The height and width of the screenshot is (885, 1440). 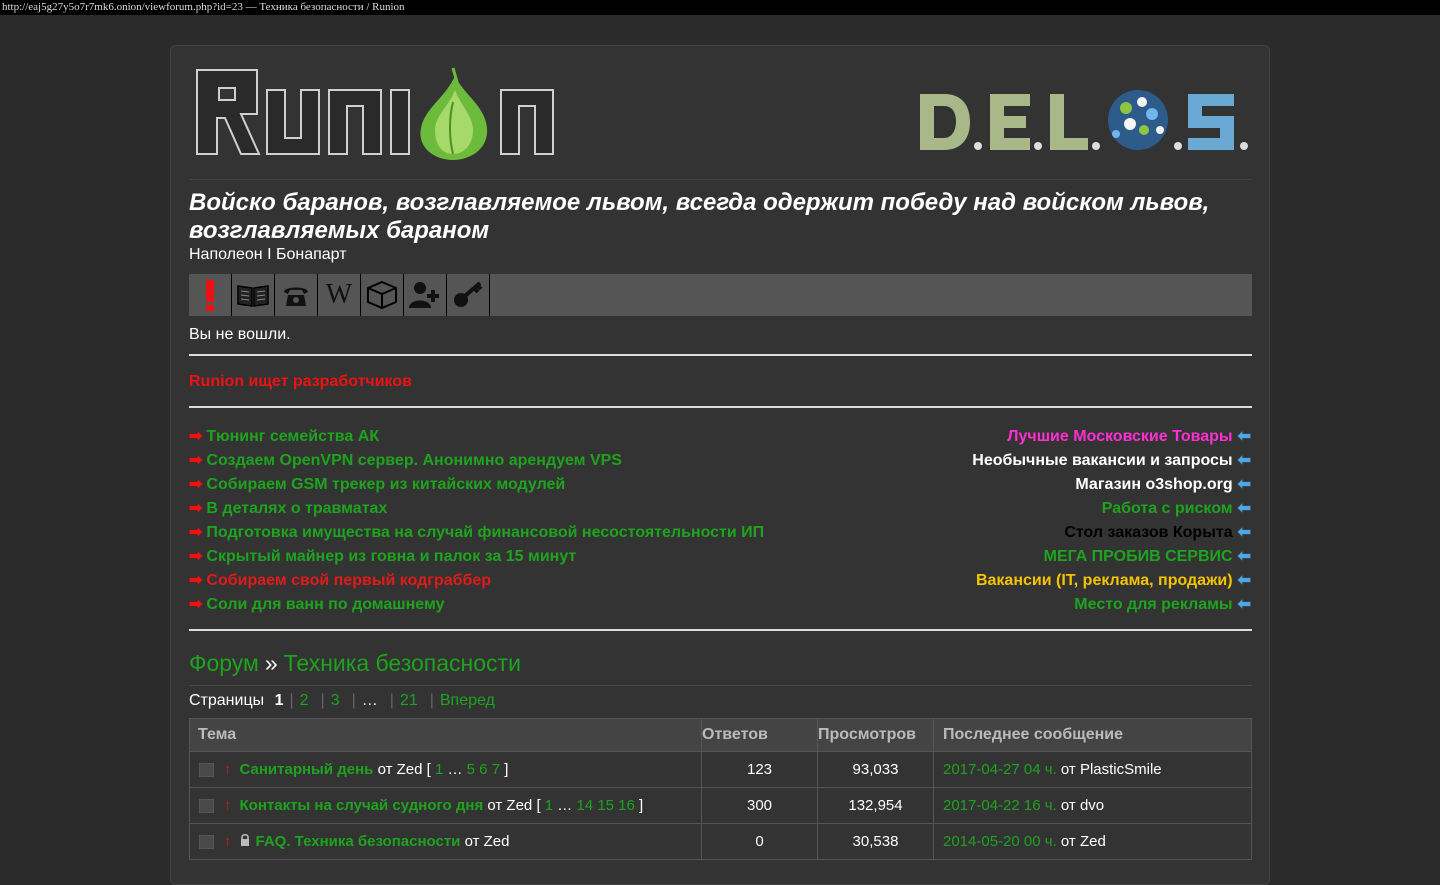 What do you see at coordinates (382, 295) in the screenshot?
I see `package-icon` at bounding box center [382, 295].